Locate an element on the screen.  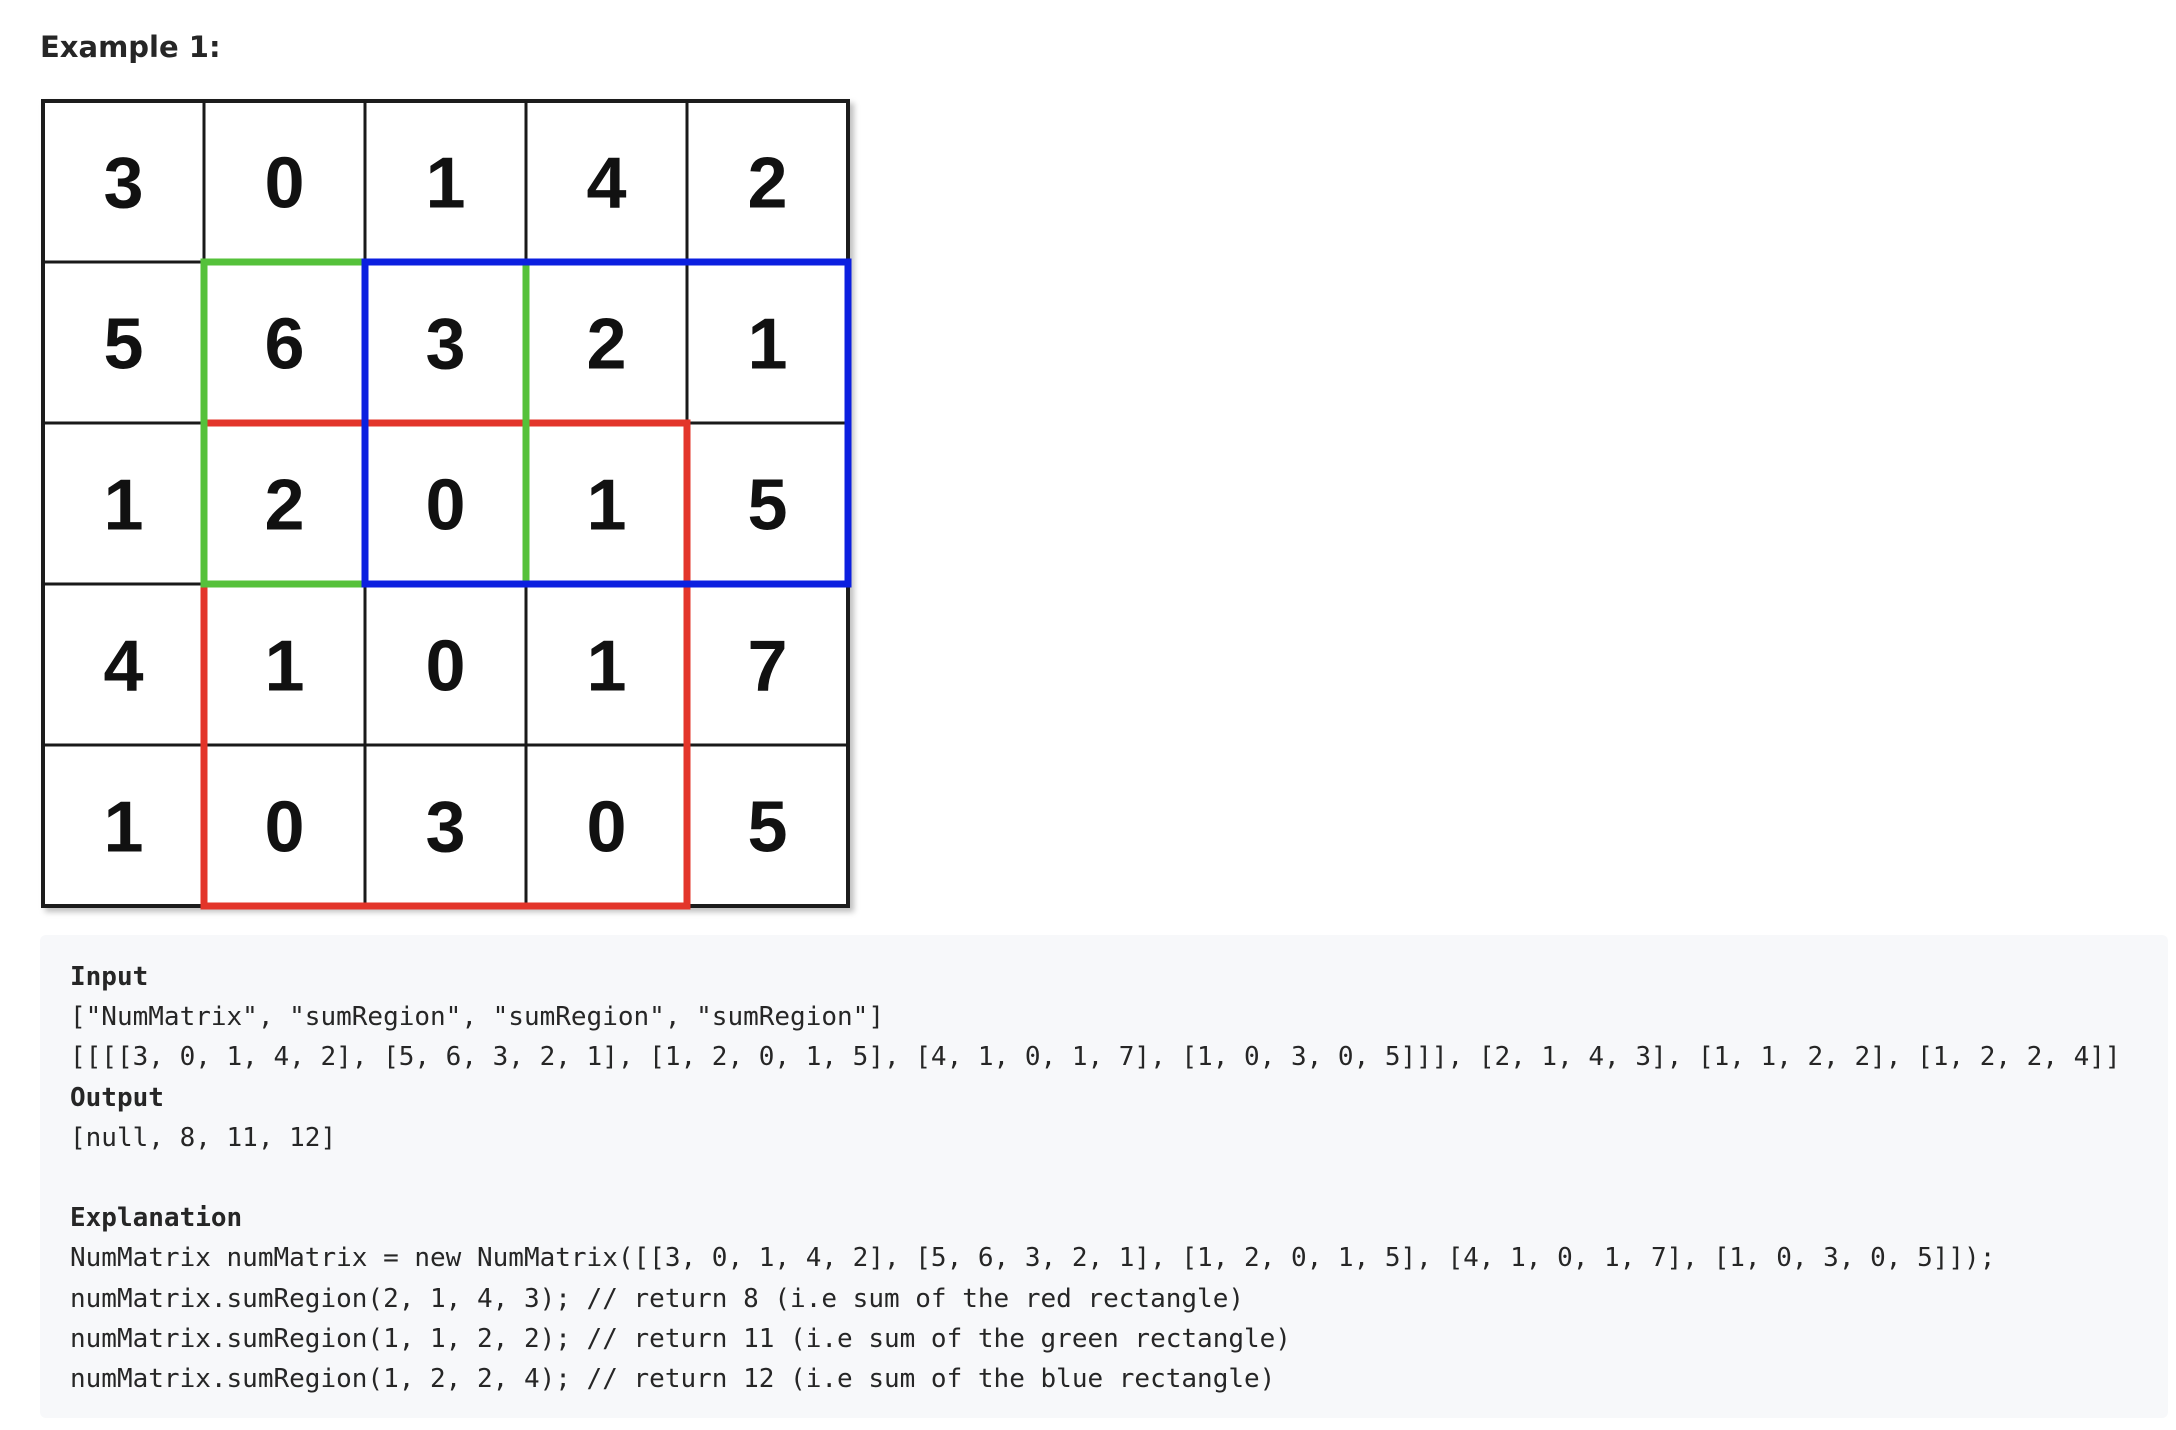
matrix-cell-value: 6 is located at coordinates (284, 345).